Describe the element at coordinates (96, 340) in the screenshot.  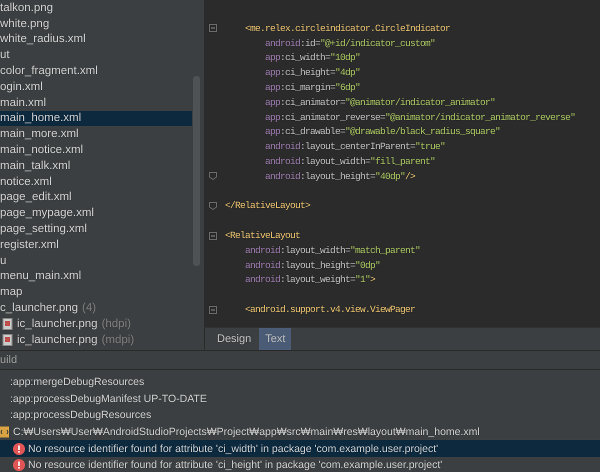
I see `file-tree-item: ic_launcher.png (mdpi)` at that location.